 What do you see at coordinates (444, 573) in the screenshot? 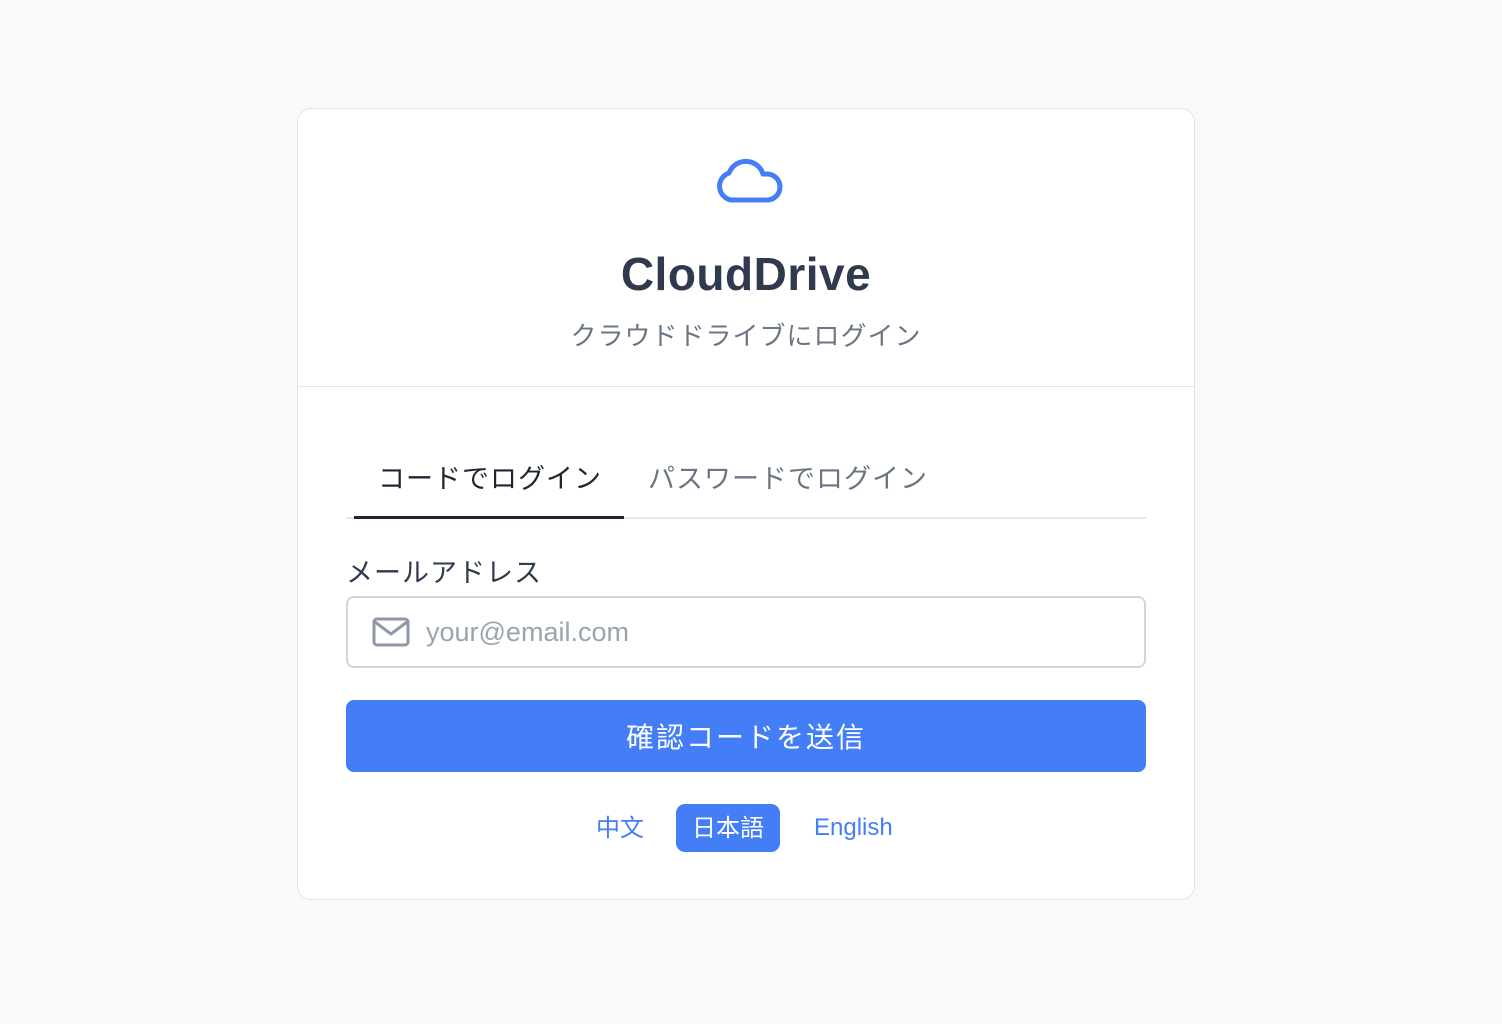
I see `email-label: メールアドレス` at bounding box center [444, 573].